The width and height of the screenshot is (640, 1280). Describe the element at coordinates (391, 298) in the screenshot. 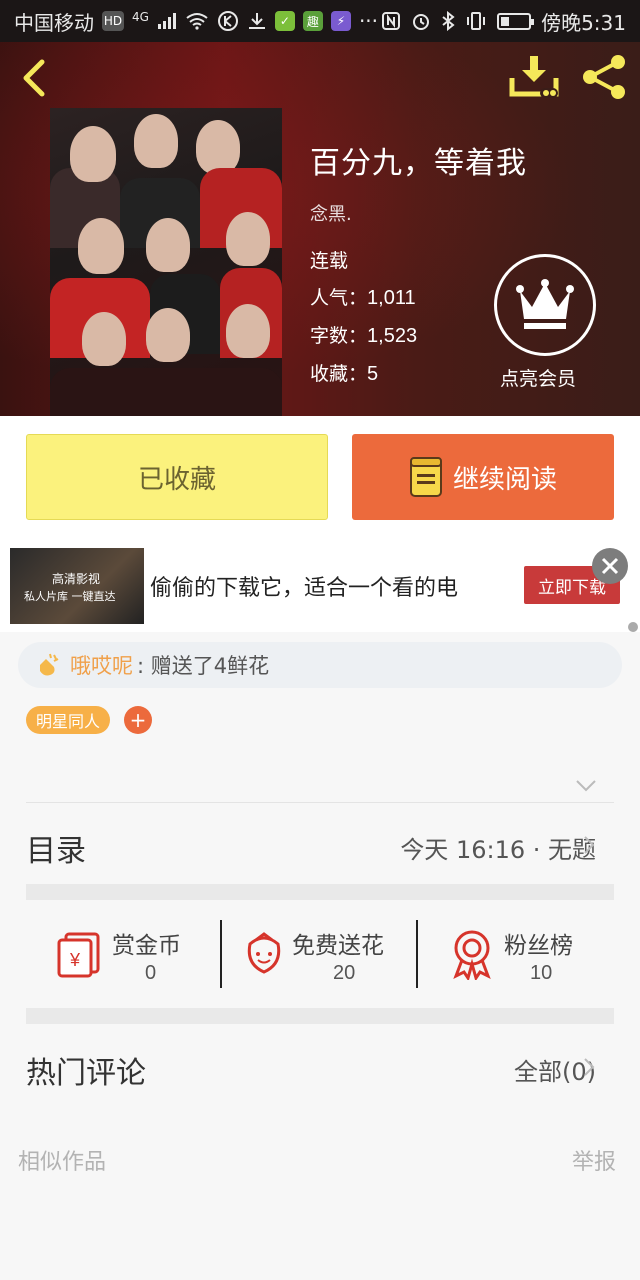

I see `popularity-value: 1,011` at that location.